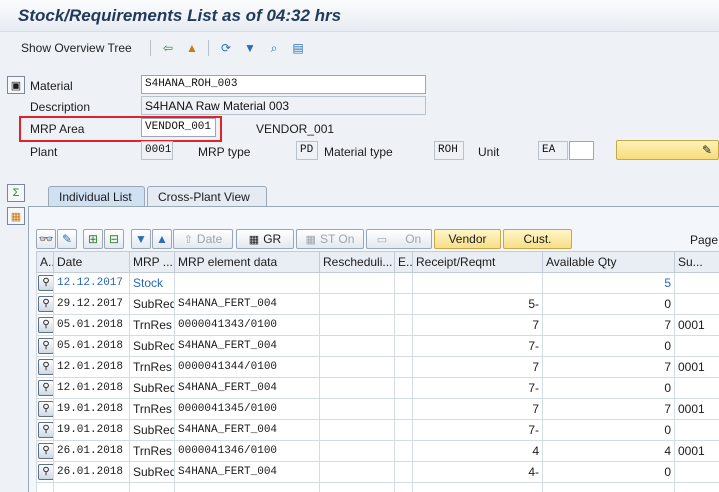 This screenshot has width=719, height=492. What do you see at coordinates (168, 48) in the screenshot?
I see `back-icon: ⇦` at bounding box center [168, 48].